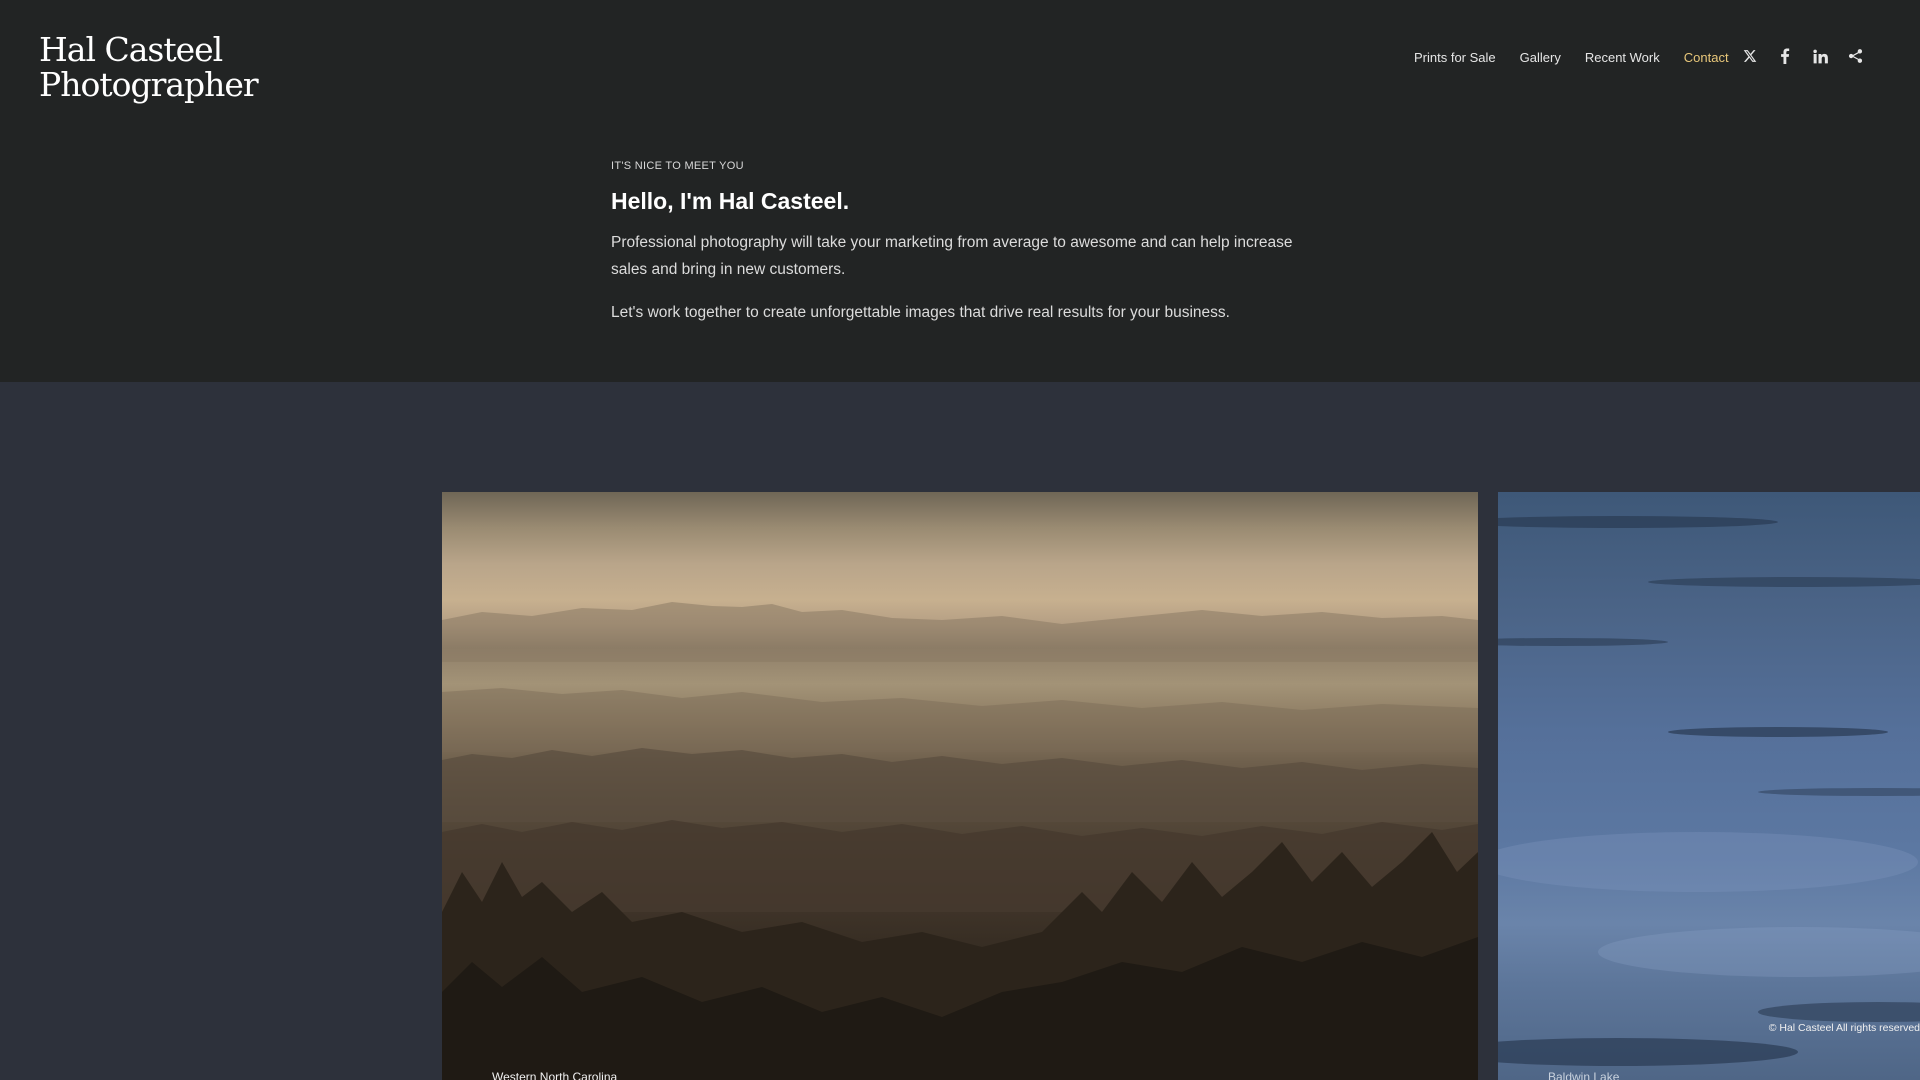 The height and width of the screenshot is (1080, 1920). I want to click on nav-recent-work: Recent Work, so click(1622, 58).